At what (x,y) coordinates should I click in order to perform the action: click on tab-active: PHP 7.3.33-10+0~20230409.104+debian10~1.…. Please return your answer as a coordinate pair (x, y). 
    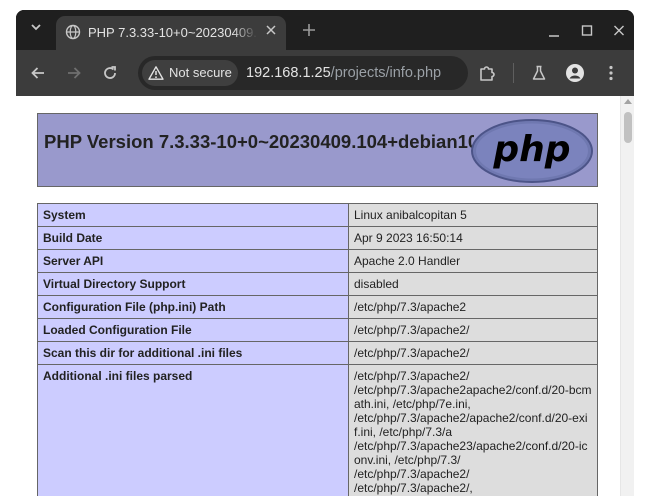
    Looking at the image, I should click on (171, 33).